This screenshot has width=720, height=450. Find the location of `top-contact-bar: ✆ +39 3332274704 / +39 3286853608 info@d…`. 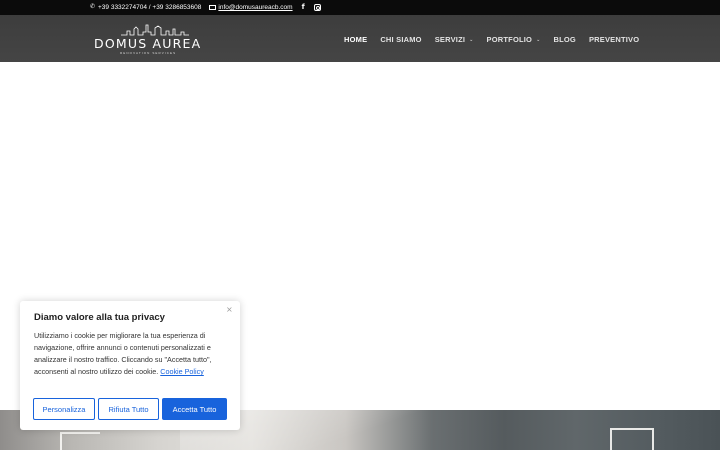

top-contact-bar: ✆ +39 3332274704 / +39 3286853608 info@d… is located at coordinates (360, 7).